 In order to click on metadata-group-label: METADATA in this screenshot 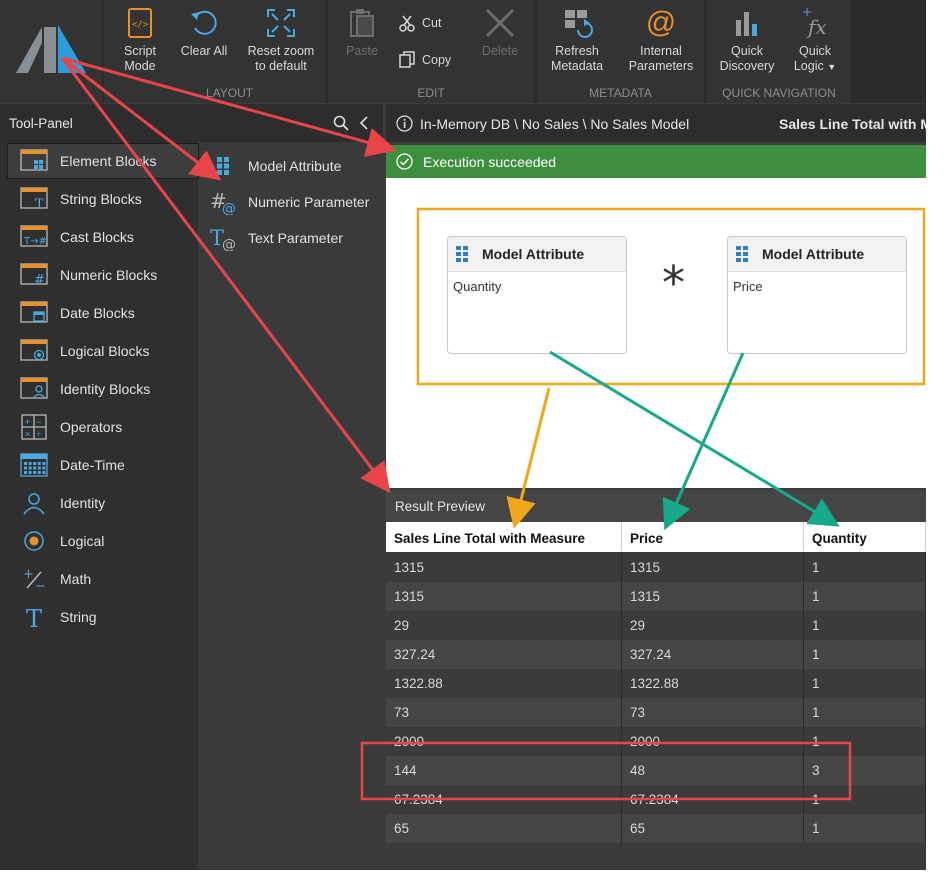, I will do `click(620, 93)`.